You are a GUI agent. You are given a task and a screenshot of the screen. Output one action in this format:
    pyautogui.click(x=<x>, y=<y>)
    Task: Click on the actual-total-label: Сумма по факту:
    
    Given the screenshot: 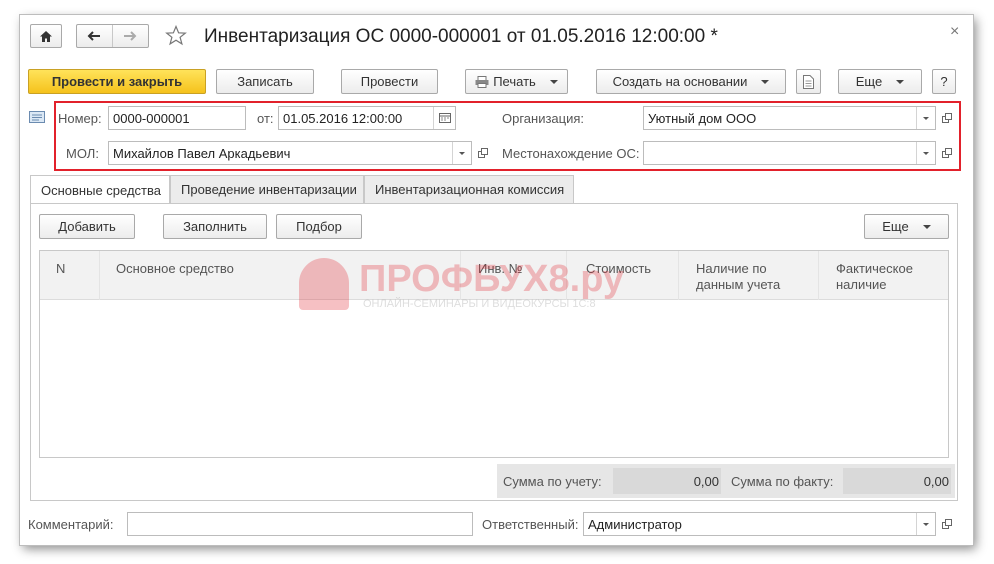 What is the action you would take?
    pyautogui.click(x=782, y=481)
    